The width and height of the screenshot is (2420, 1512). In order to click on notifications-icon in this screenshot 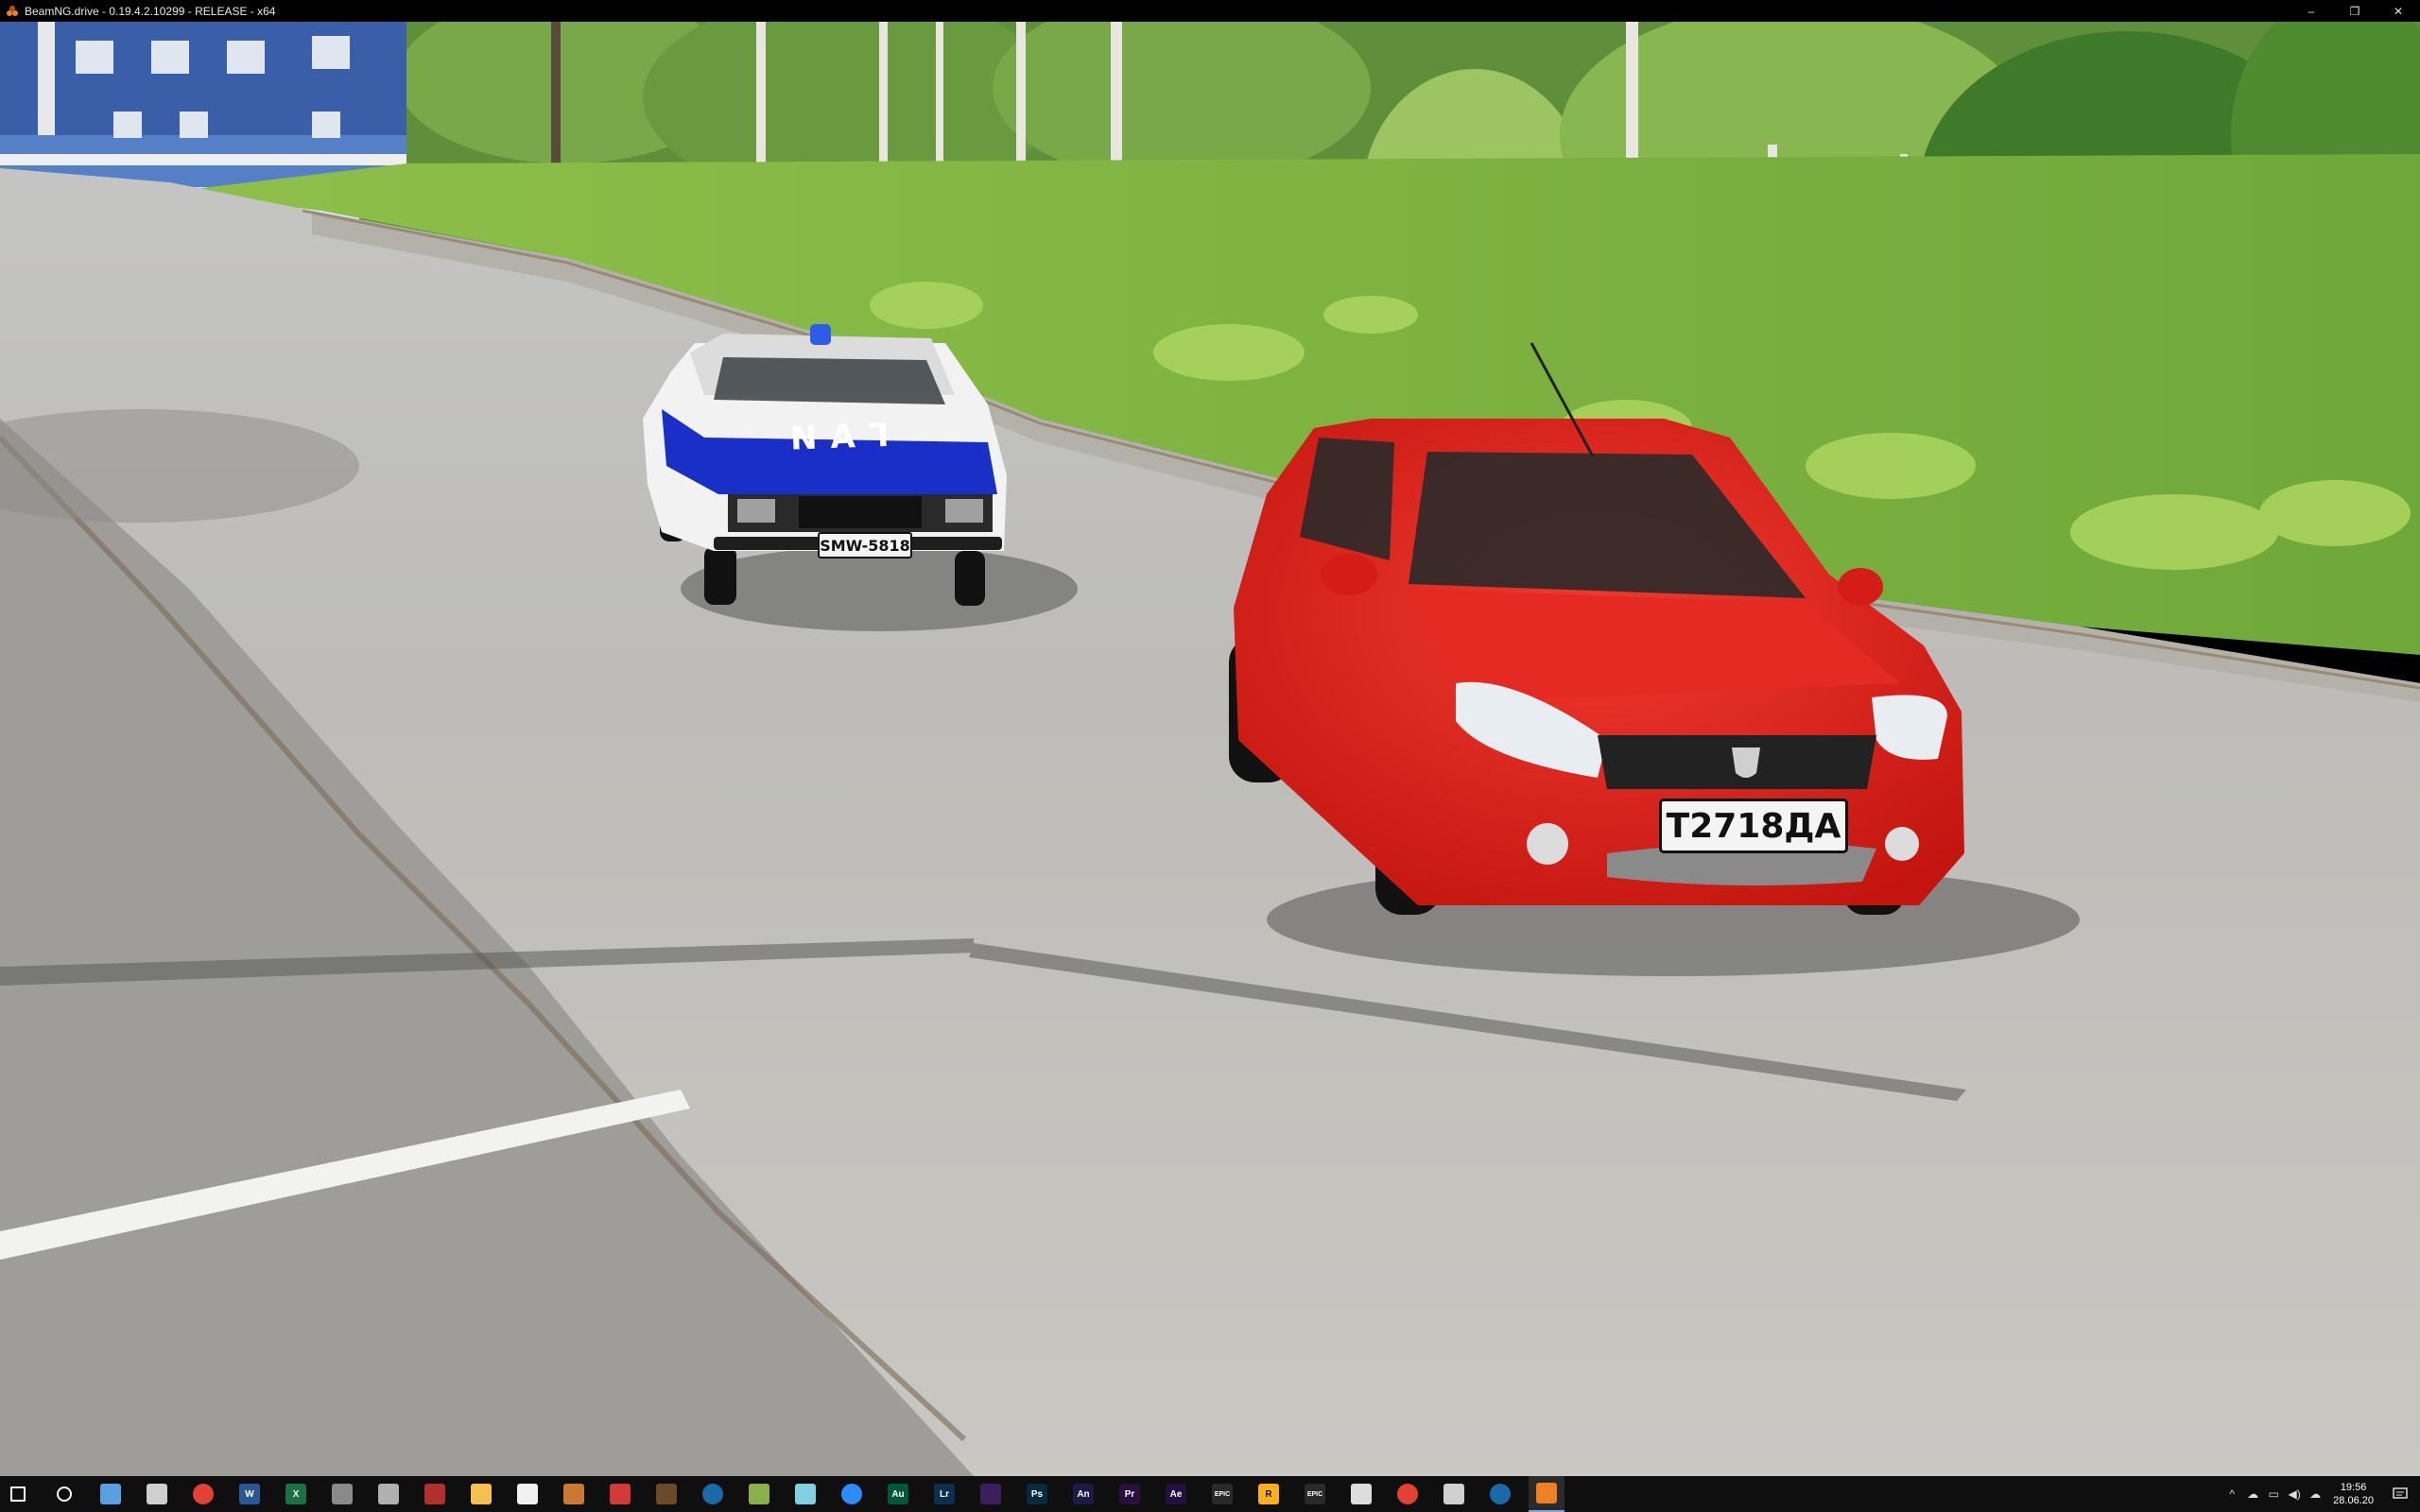, I will do `click(2401, 1494)`.